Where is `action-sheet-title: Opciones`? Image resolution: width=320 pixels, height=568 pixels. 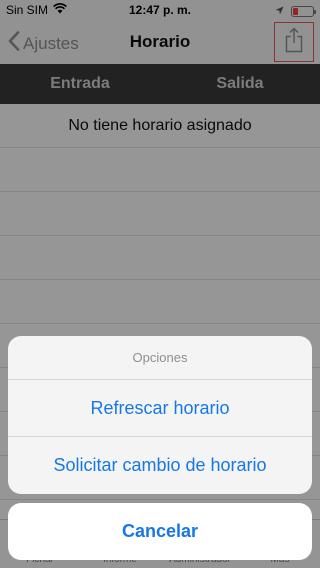 action-sheet-title: Opciones is located at coordinates (160, 358).